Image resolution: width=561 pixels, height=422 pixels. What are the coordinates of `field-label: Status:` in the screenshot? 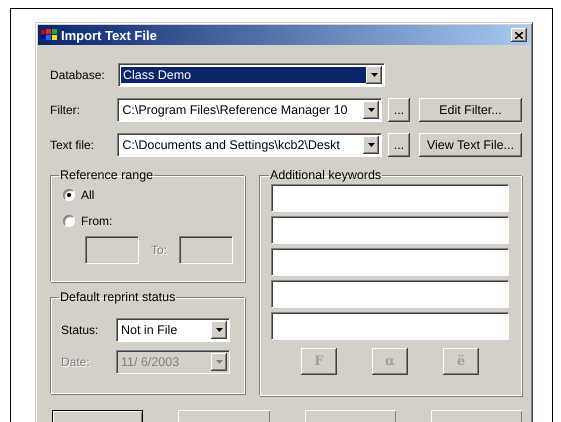 It's located at (80, 330).